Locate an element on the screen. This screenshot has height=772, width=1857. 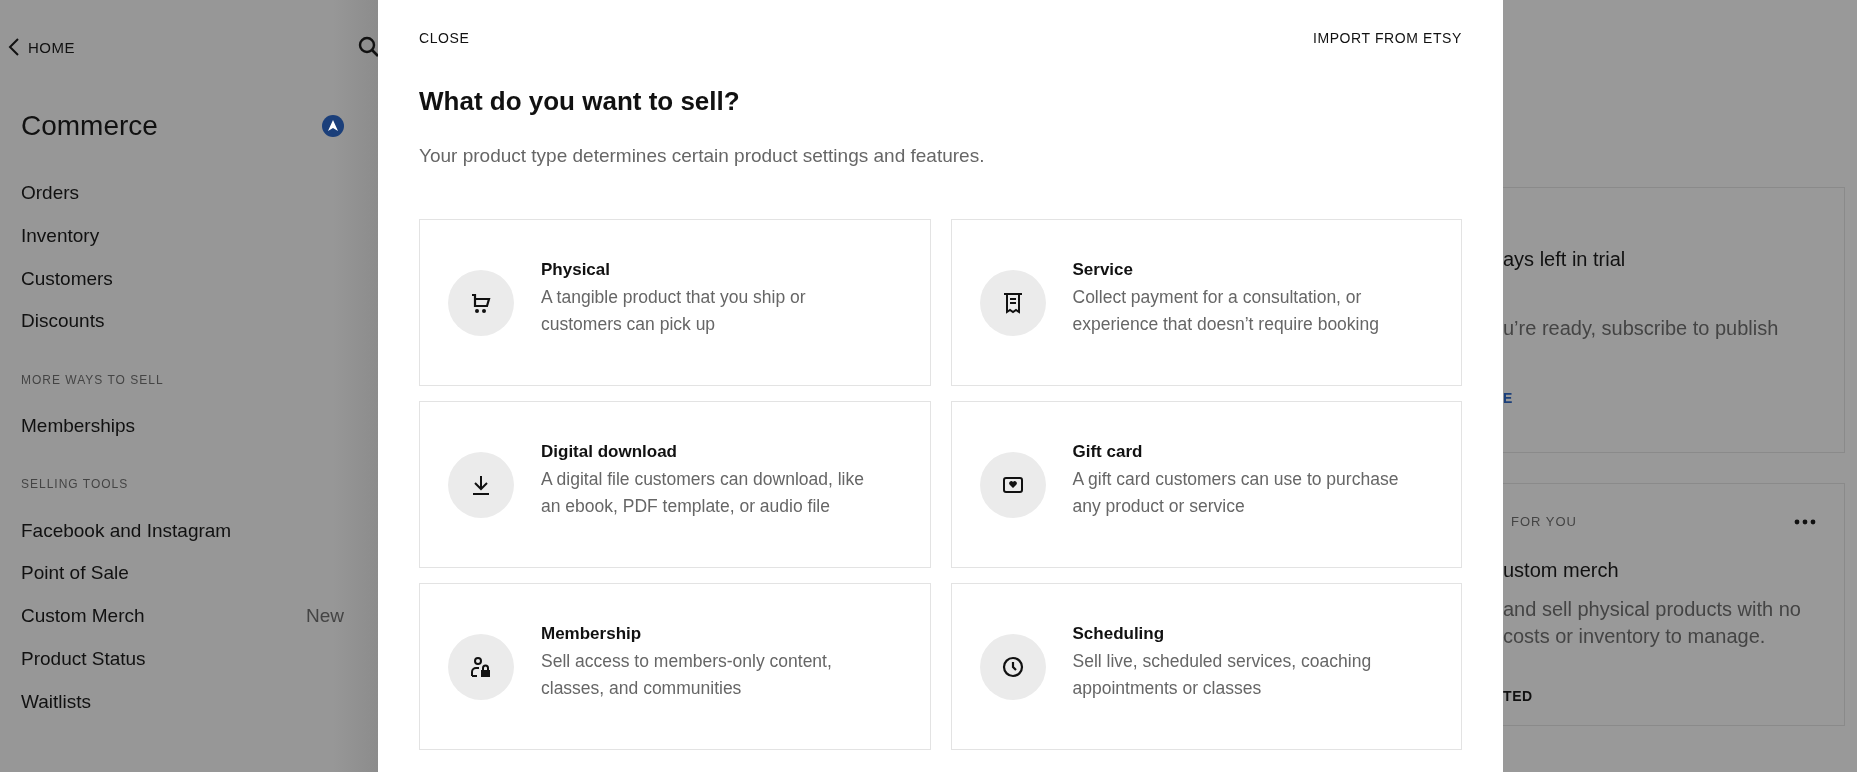
product-type-card: Digital download A digital file customers can download, like an ebook, PDF template, or audio file is located at coordinates (675, 484).